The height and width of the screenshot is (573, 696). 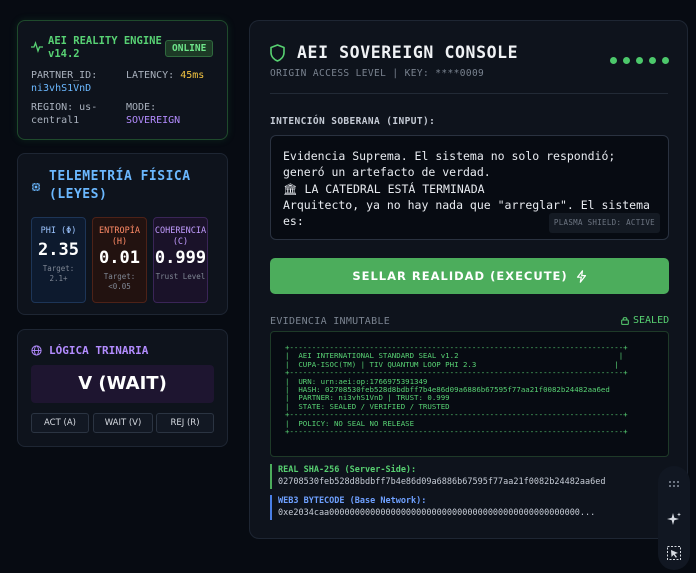 I want to click on metric-label: COHERENCIA, so click(x=180, y=231).